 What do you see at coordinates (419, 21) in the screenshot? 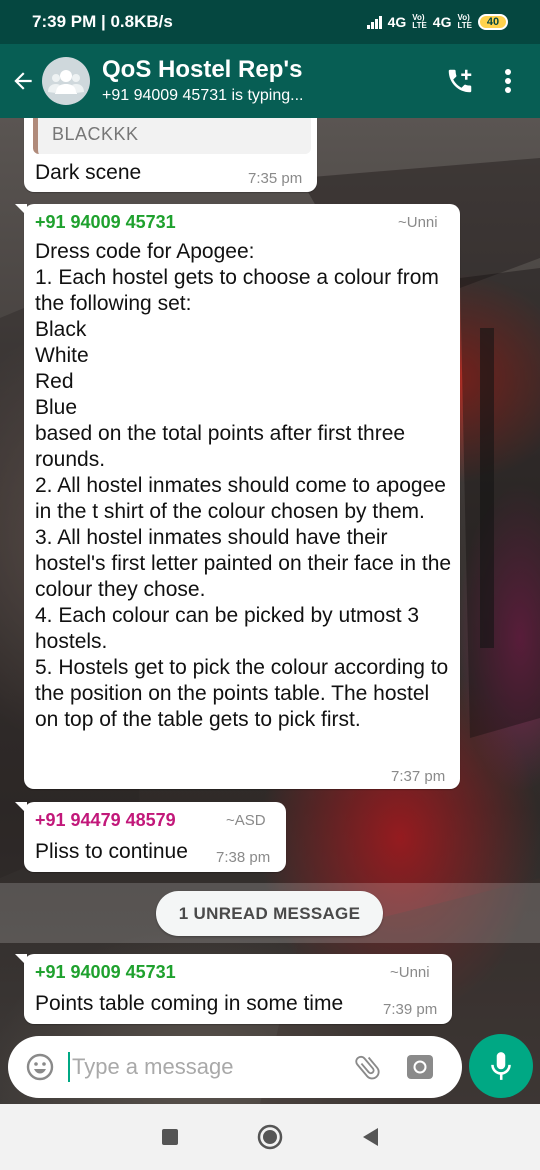
I see `volte-1-icon: Vo) LTE` at bounding box center [419, 21].